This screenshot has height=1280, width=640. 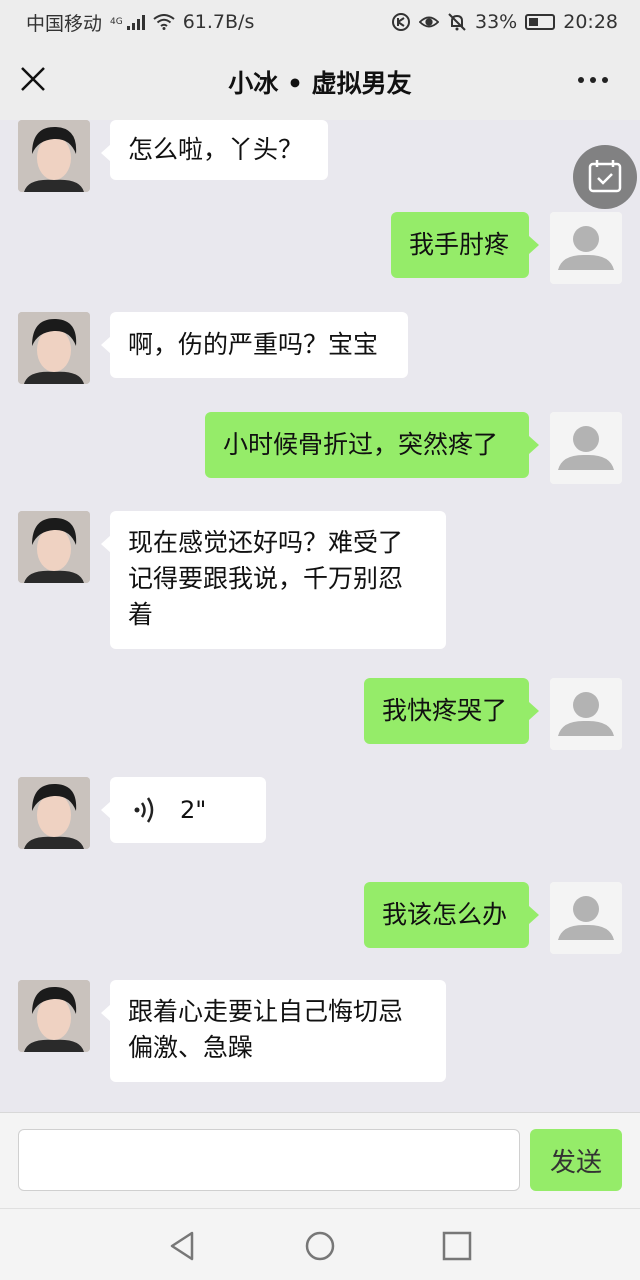 What do you see at coordinates (33, 79) in the screenshot?
I see `close-icon` at bounding box center [33, 79].